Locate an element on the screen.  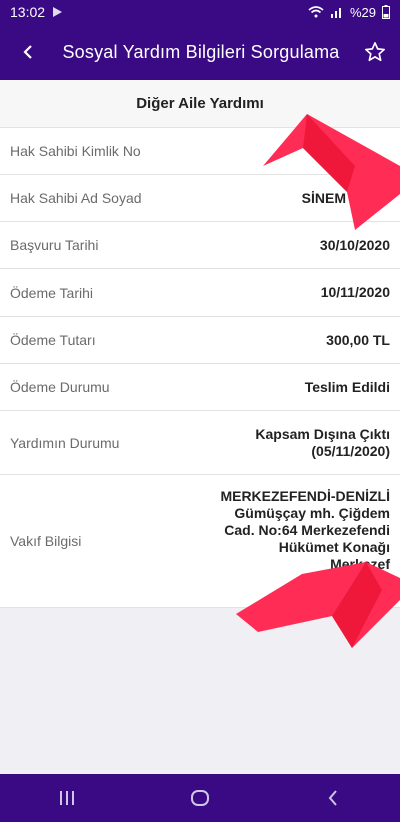
page-title: Sosyal Yardım Bilgileri Sorgulama is located at coordinates (201, 51).